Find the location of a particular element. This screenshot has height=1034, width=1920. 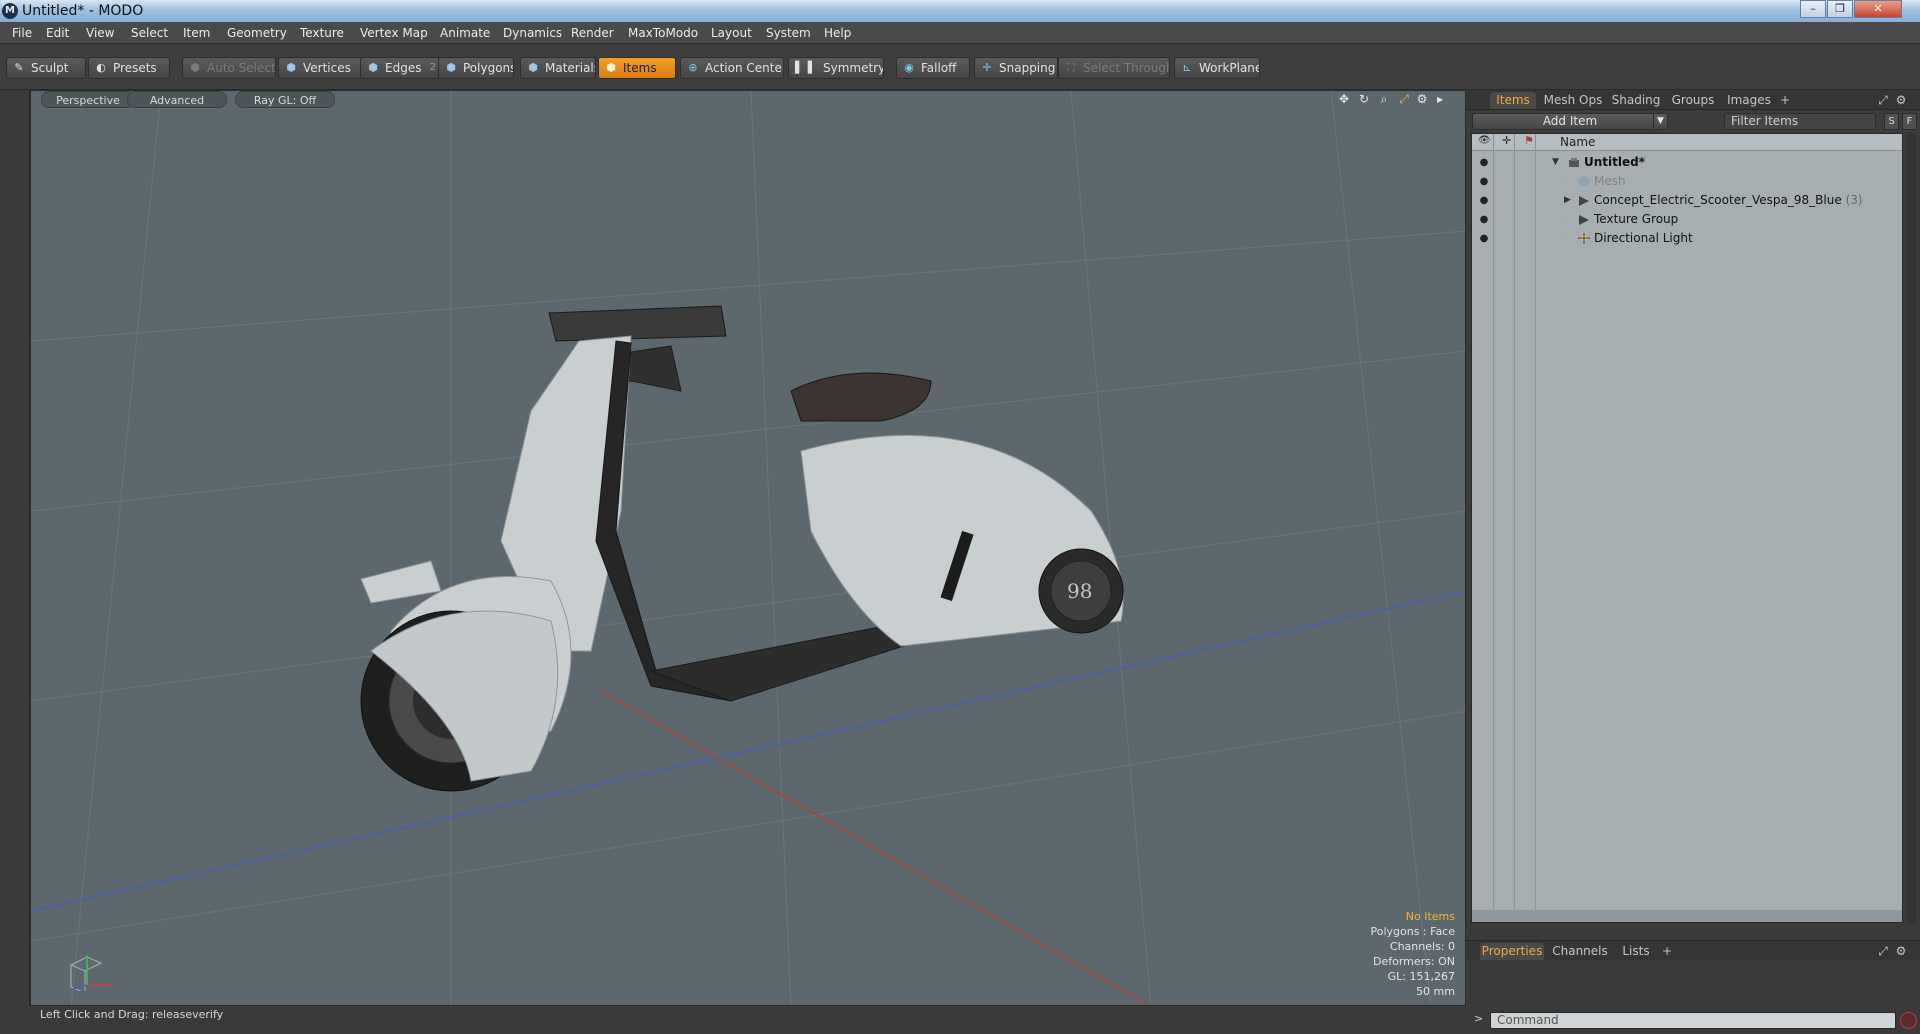

tree-row-mesh: ● · Mesh is located at coordinates (1687, 181).